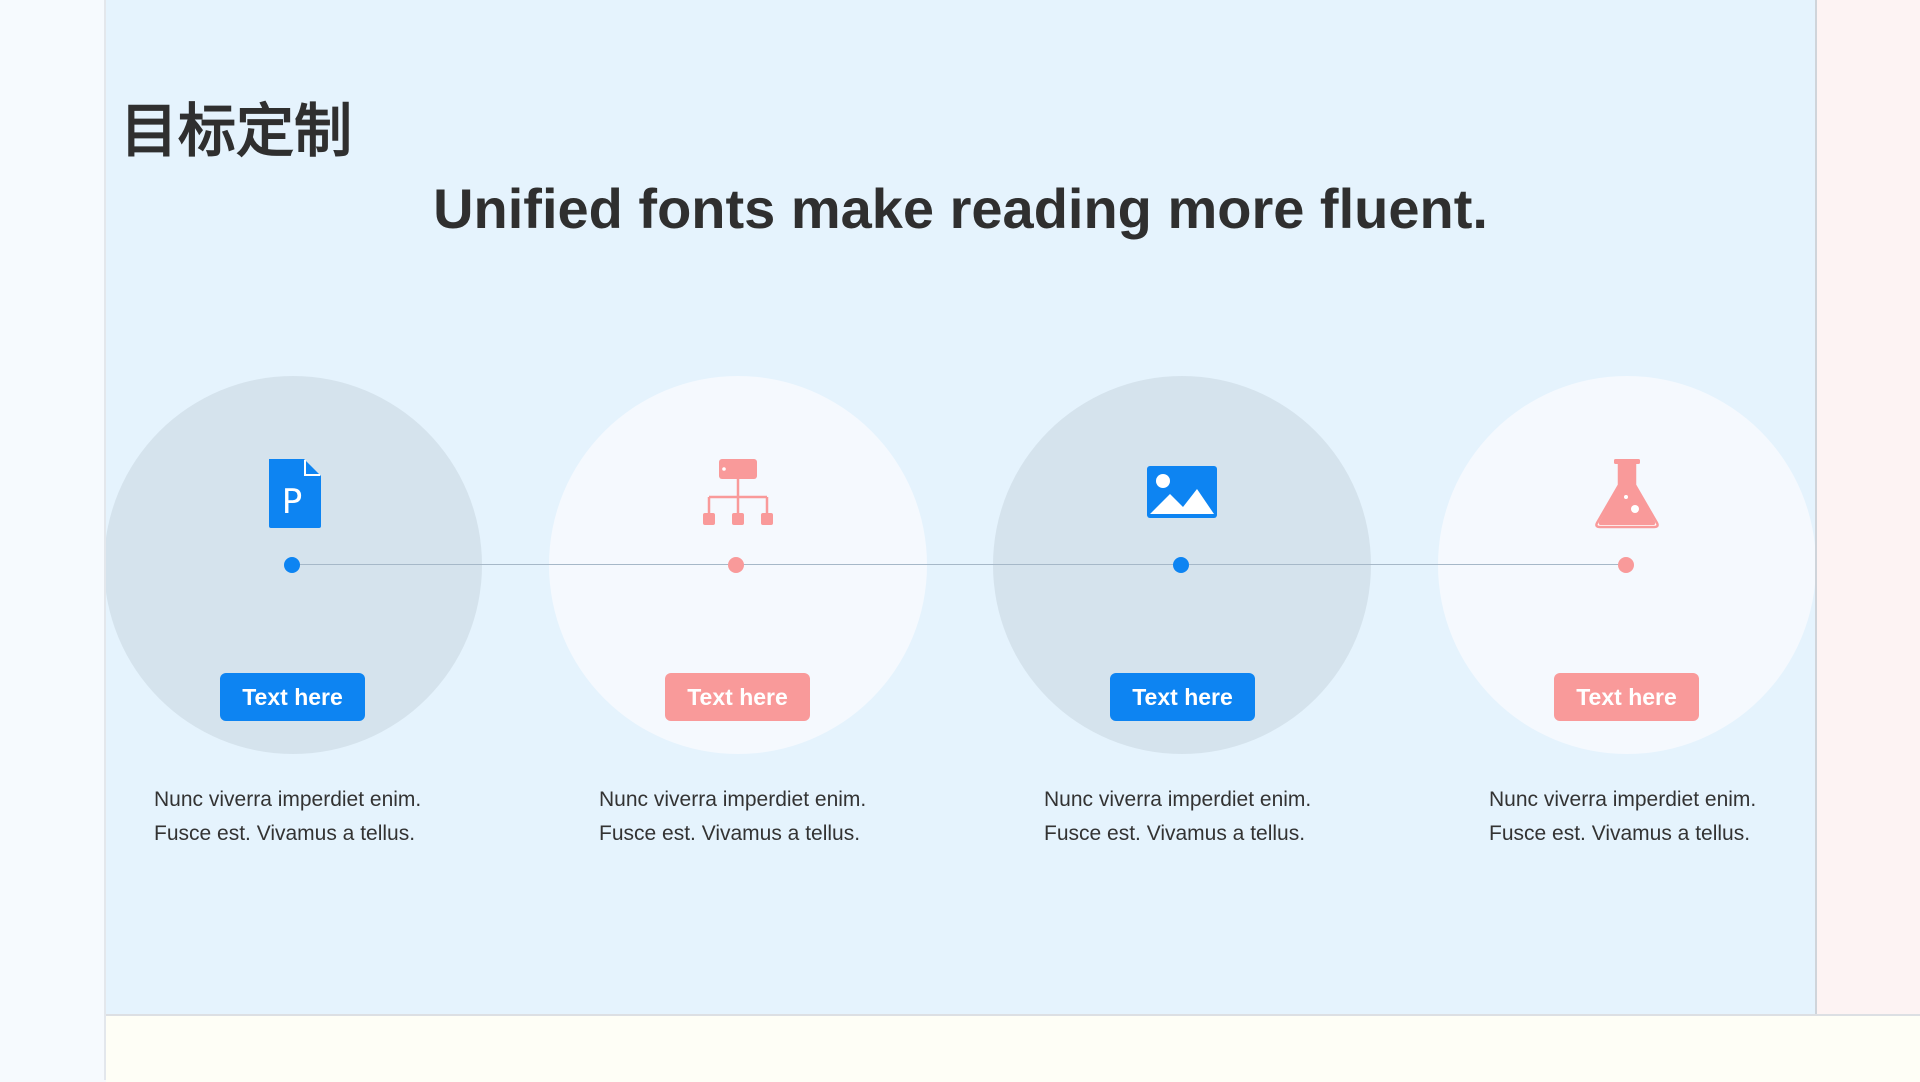 This screenshot has height=1082, width=1920. I want to click on step-4-dot, so click(1626, 565).